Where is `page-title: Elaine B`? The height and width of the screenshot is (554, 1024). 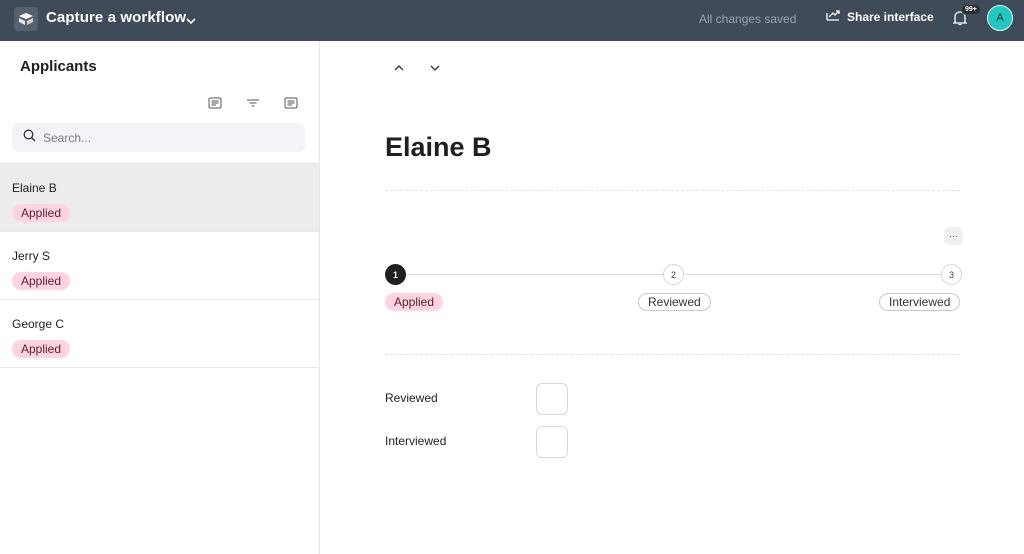
page-title: Elaine B is located at coordinates (438, 147).